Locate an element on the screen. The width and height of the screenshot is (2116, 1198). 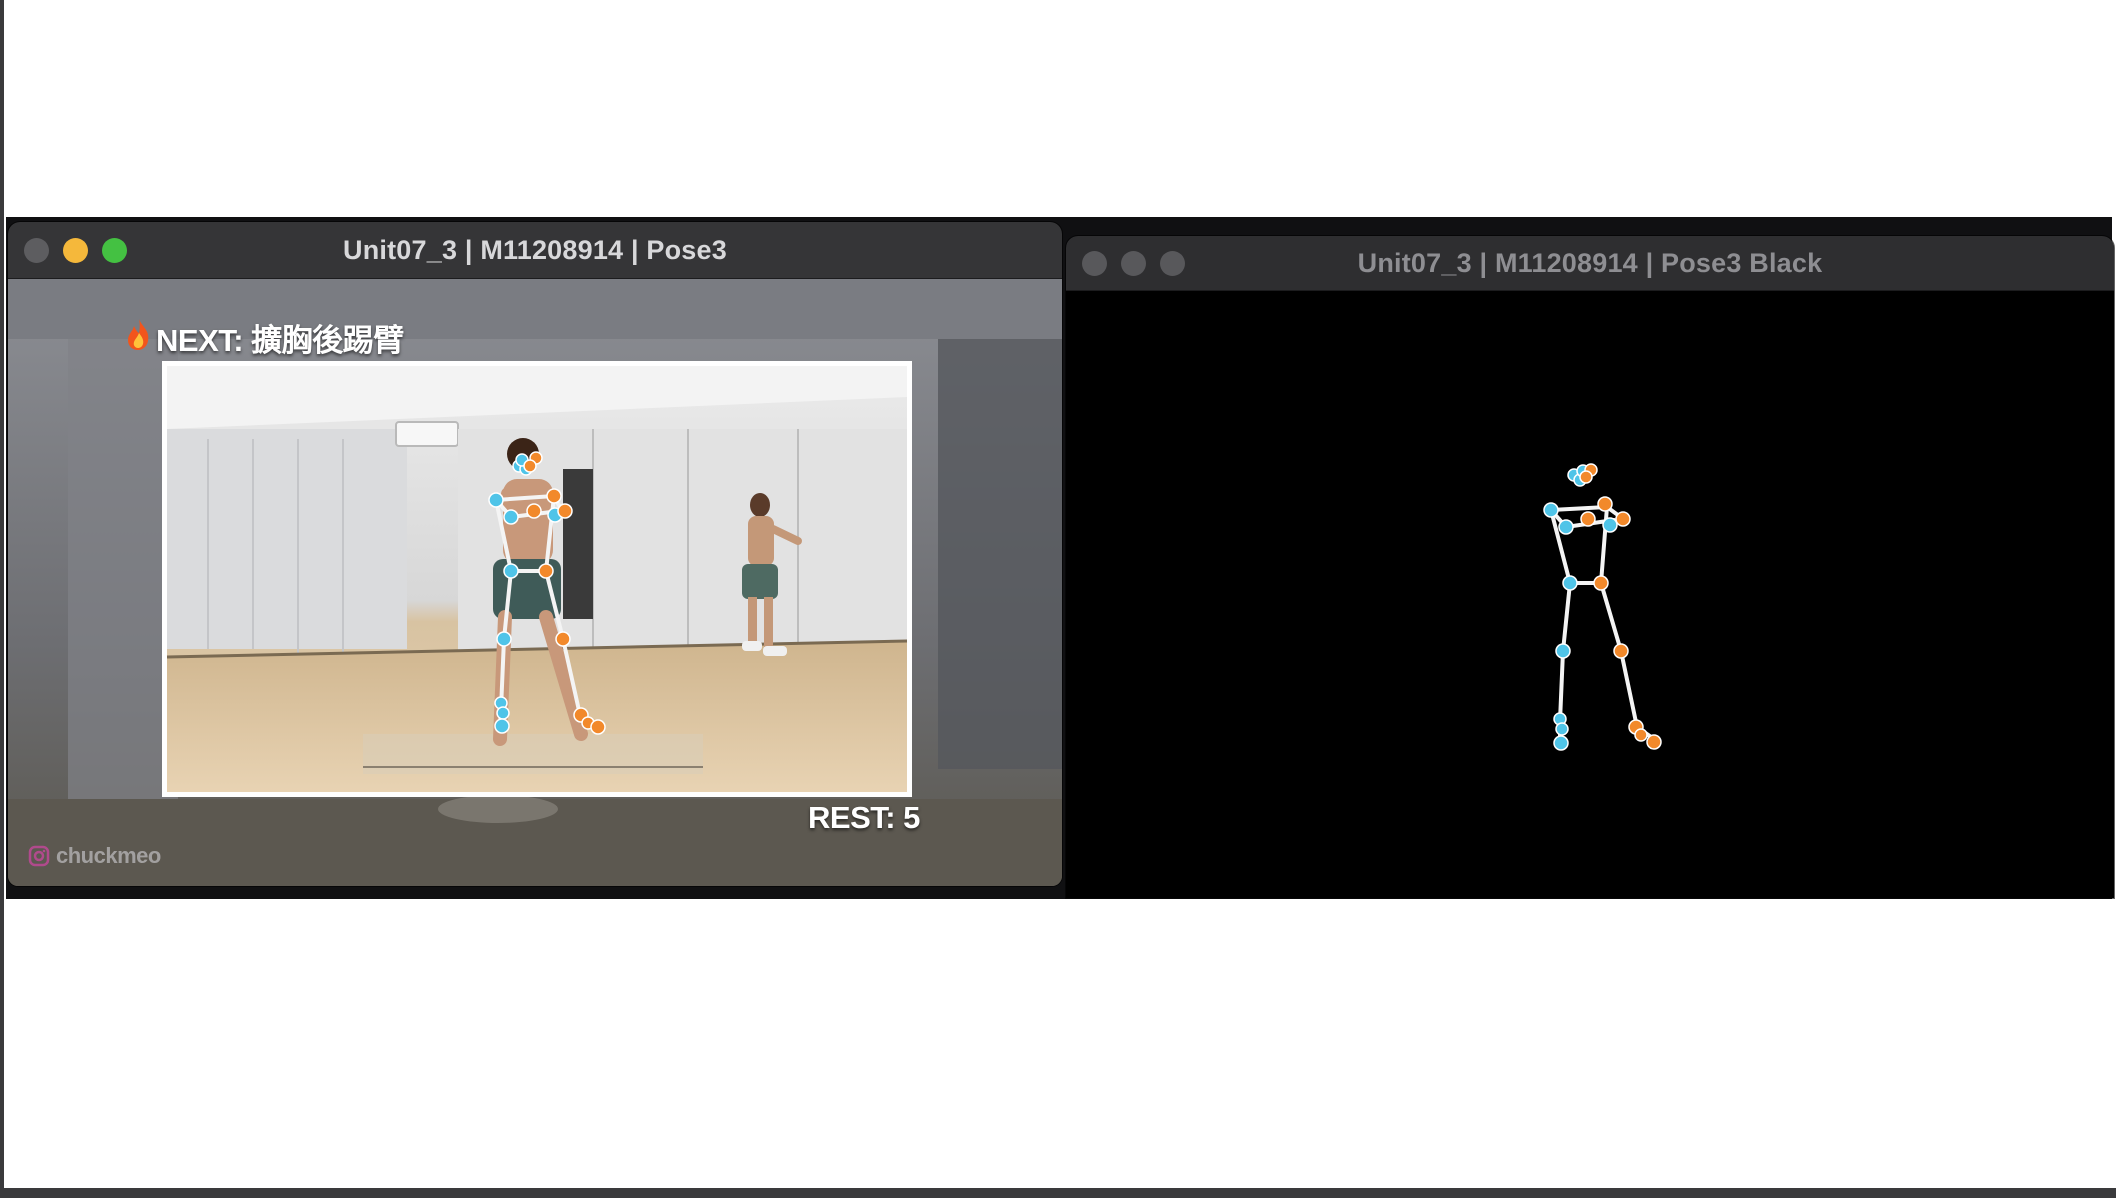
window-title: Unit07_3 | M11208914 | Pose3 is located at coordinates (535, 249).